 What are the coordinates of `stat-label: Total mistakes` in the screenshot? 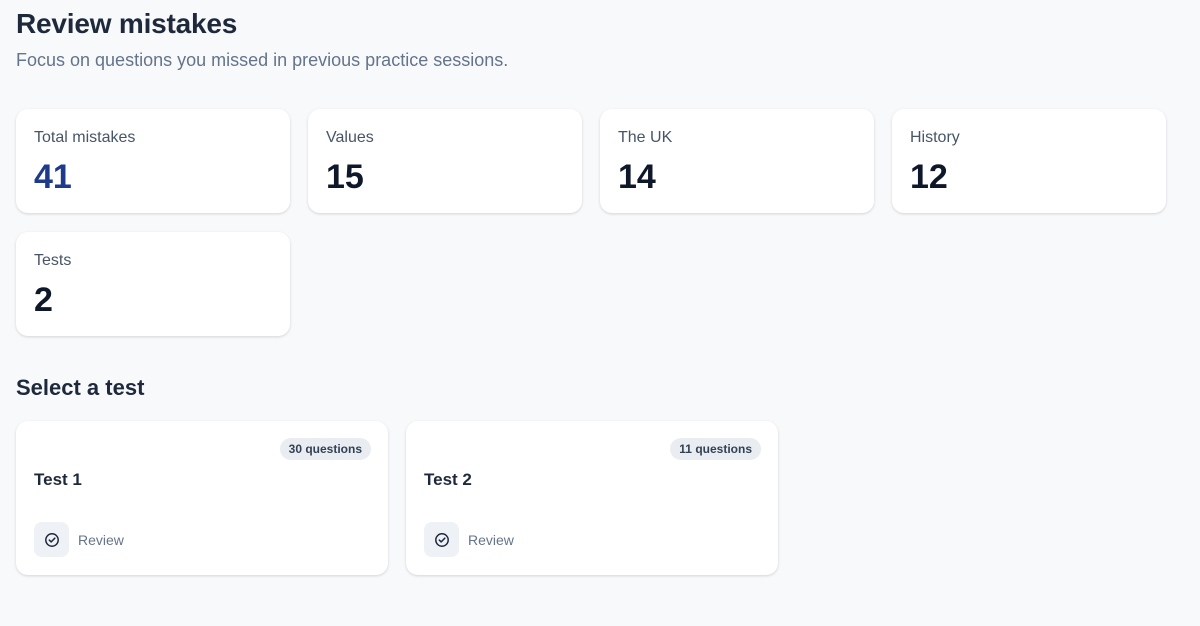 It's located at (85, 137).